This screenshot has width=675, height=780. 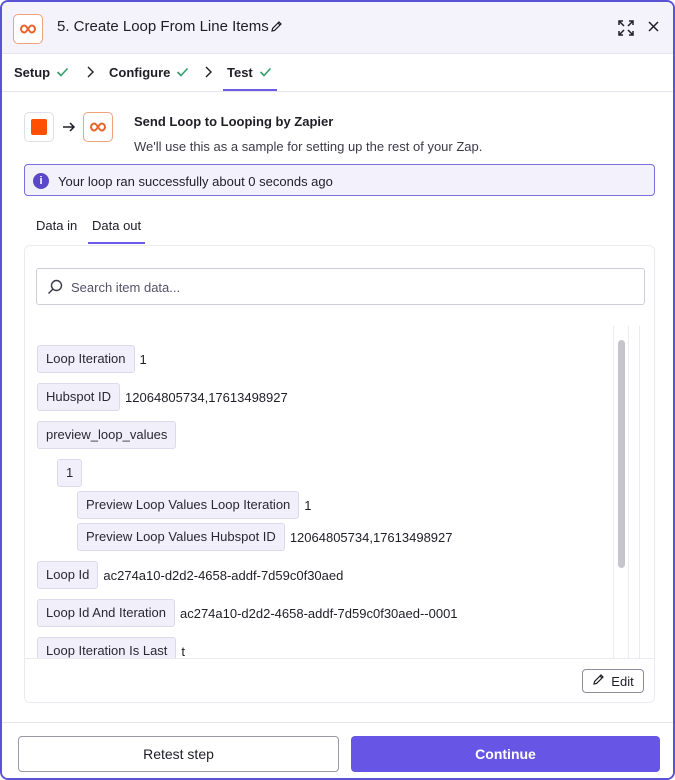 What do you see at coordinates (626, 29) in the screenshot?
I see `expand-icon` at bounding box center [626, 29].